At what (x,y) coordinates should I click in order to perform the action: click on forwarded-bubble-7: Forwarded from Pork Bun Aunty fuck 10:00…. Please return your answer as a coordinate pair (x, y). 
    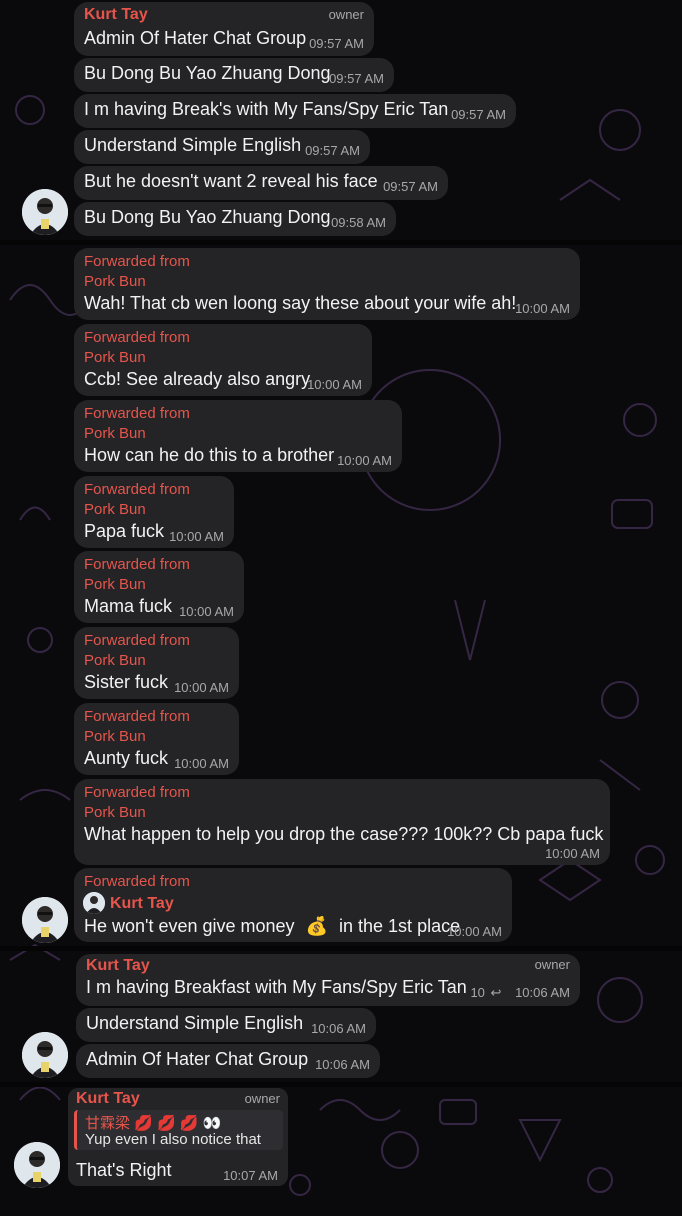
    Looking at the image, I should click on (156, 739).